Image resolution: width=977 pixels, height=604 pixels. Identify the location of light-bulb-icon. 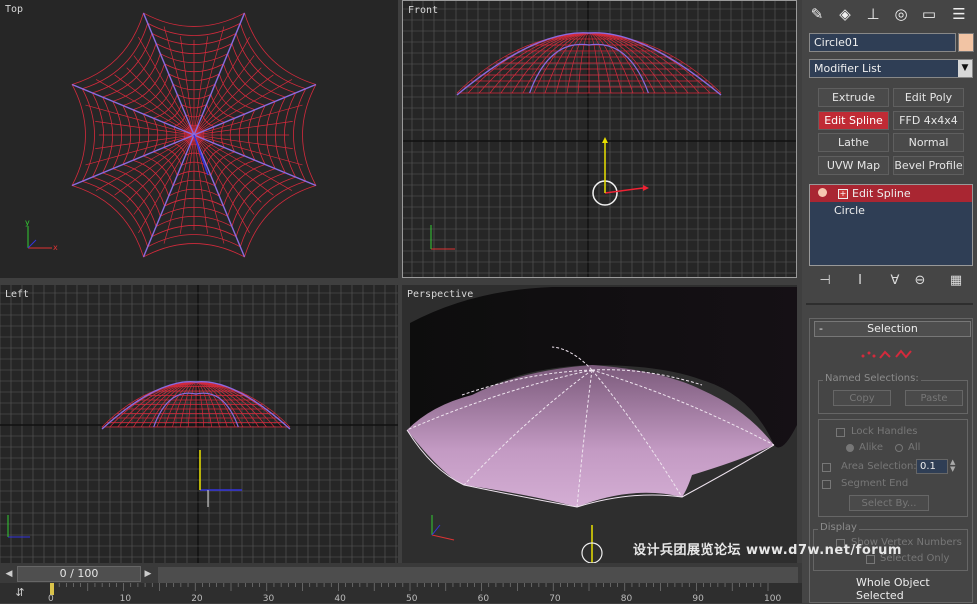
(822, 192).